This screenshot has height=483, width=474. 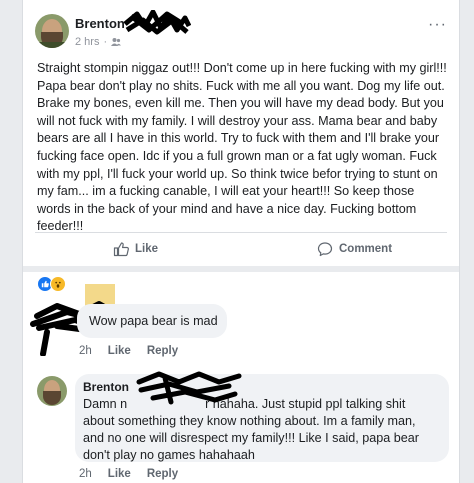 I want to click on comment-button: Comment, so click(x=354, y=249).